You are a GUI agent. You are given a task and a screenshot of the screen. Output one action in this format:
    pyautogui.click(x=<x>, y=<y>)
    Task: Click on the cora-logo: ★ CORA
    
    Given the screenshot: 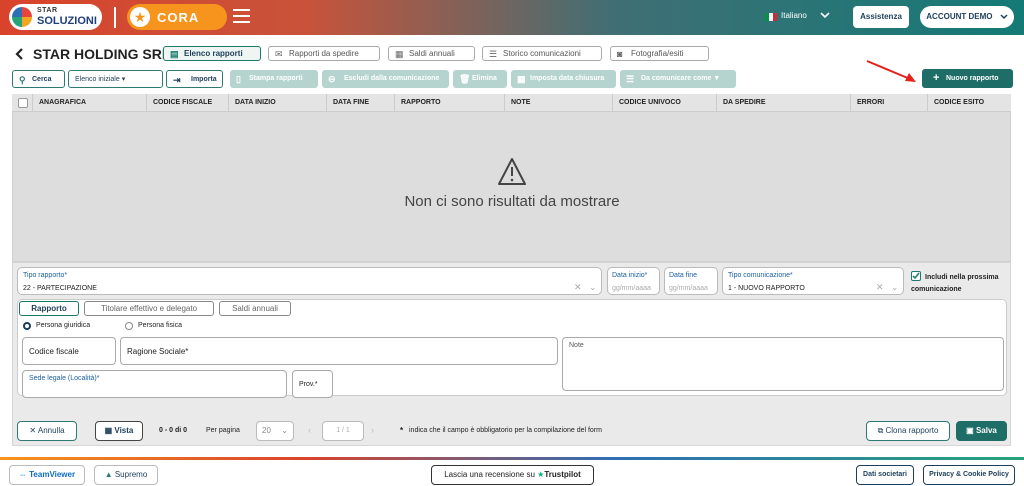 What is the action you would take?
    pyautogui.click(x=177, y=17)
    